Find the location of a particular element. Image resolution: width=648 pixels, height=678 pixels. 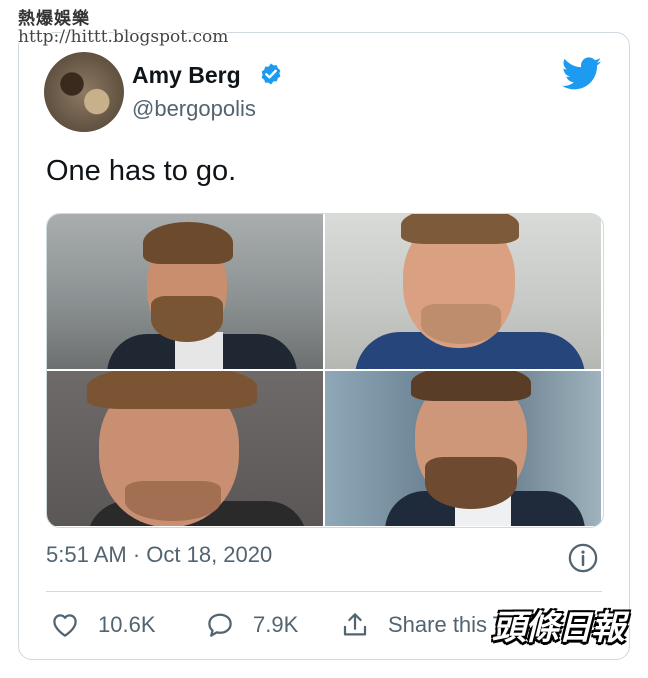

like-count: 10.6K is located at coordinates (127, 624).